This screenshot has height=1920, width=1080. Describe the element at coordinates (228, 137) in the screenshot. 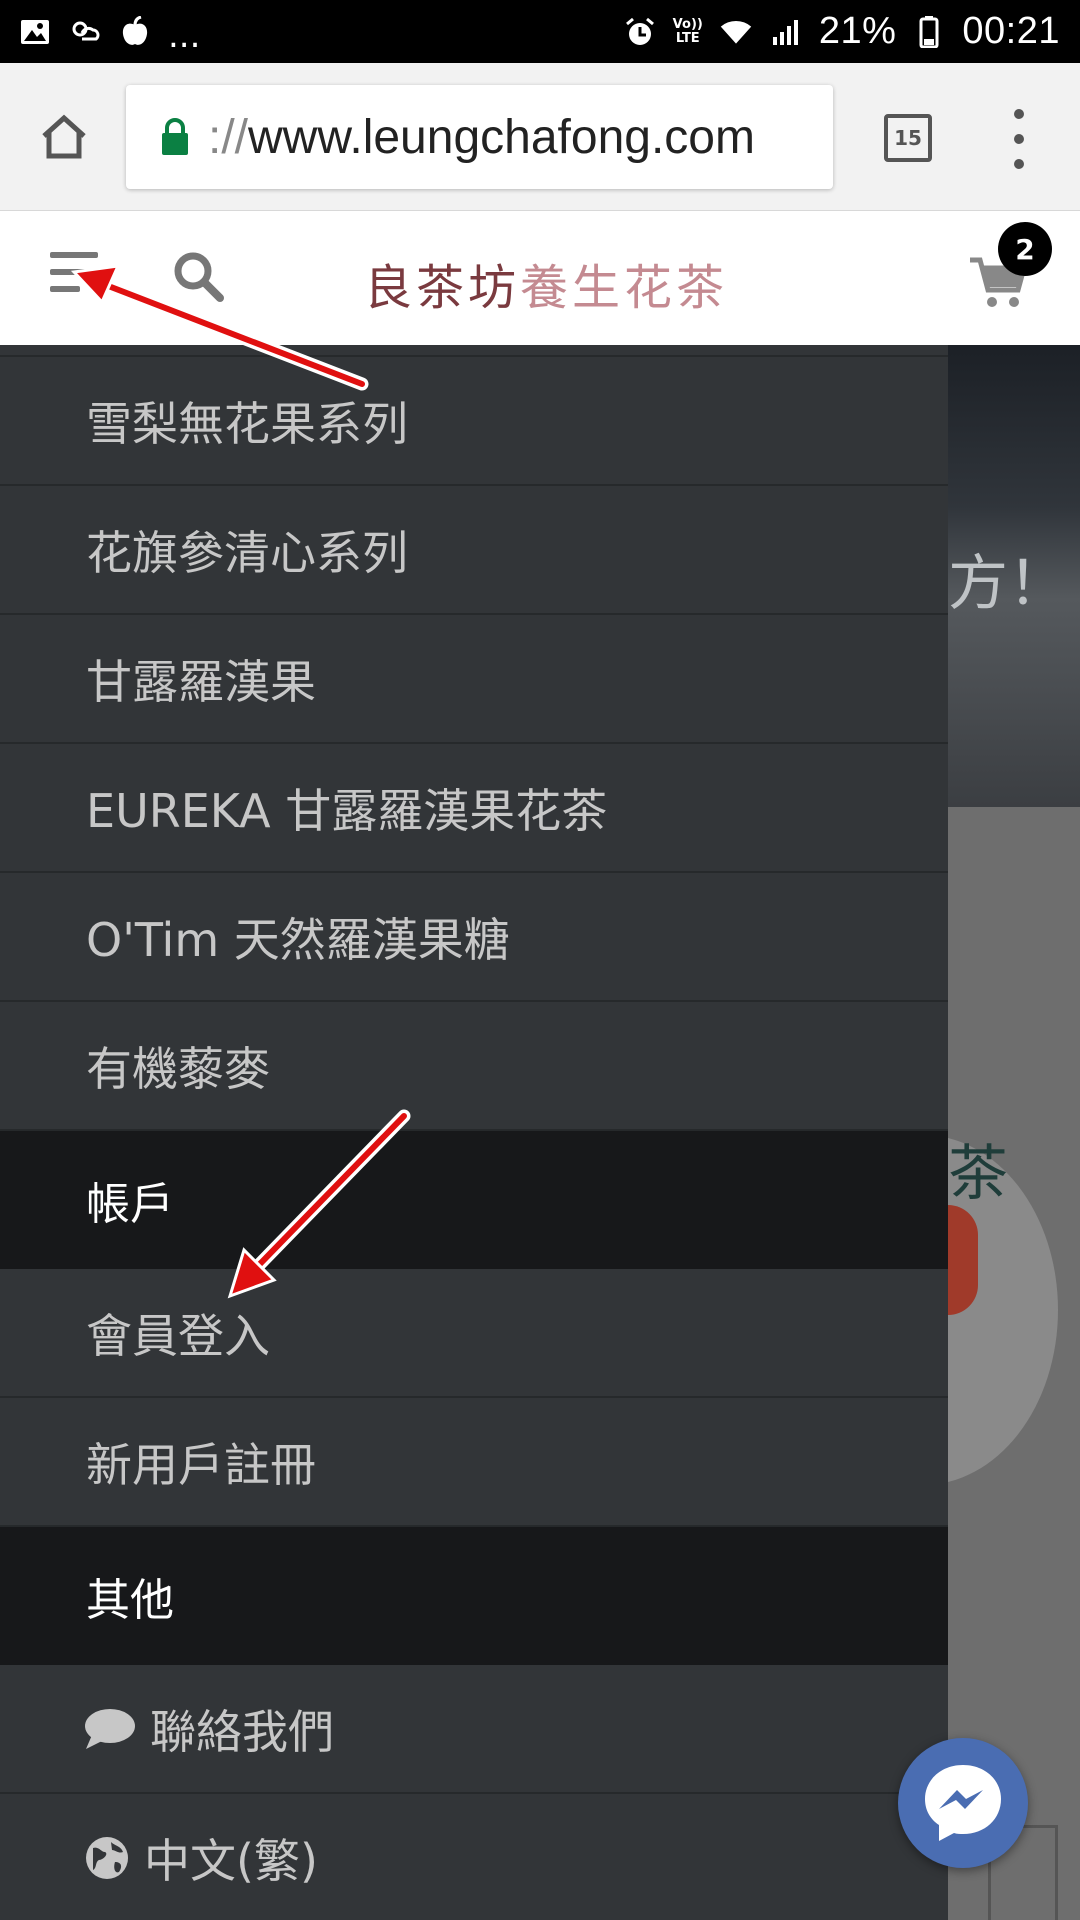

I see `url-scheme: ://` at that location.